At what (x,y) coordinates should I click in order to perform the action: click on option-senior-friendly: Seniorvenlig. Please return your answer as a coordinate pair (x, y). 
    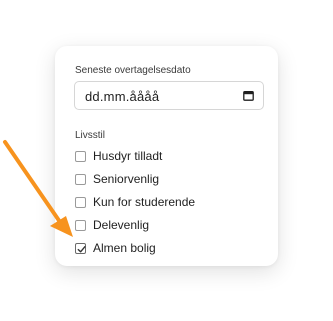
    Looking at the image, I should click on (117, 179).